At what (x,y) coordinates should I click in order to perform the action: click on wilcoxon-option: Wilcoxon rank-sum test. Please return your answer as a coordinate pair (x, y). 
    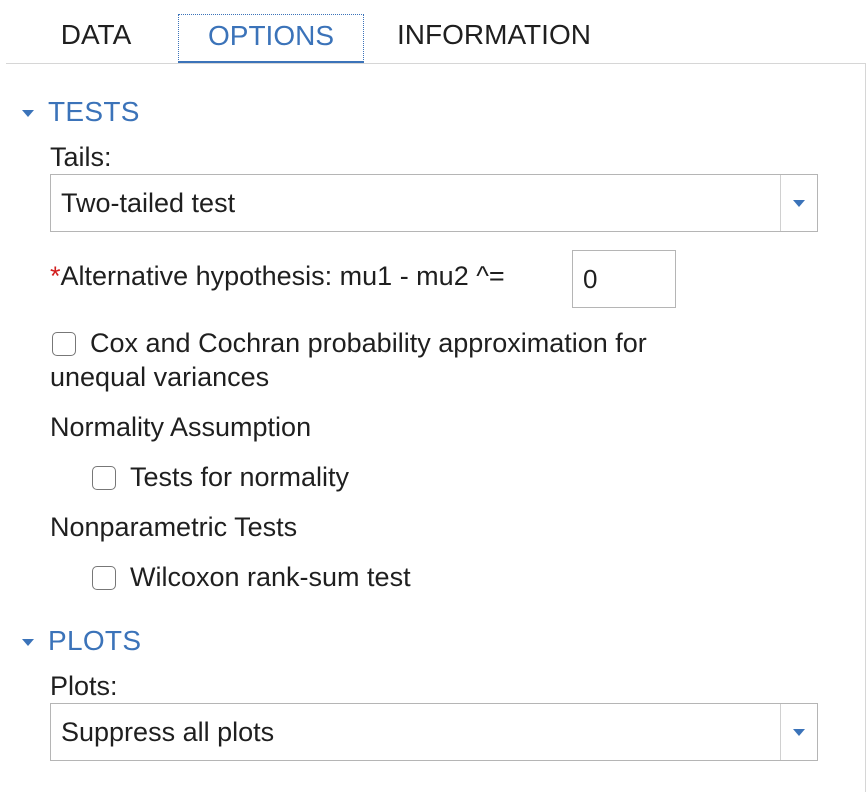
    Looking at the image, I should click on (251, 577).